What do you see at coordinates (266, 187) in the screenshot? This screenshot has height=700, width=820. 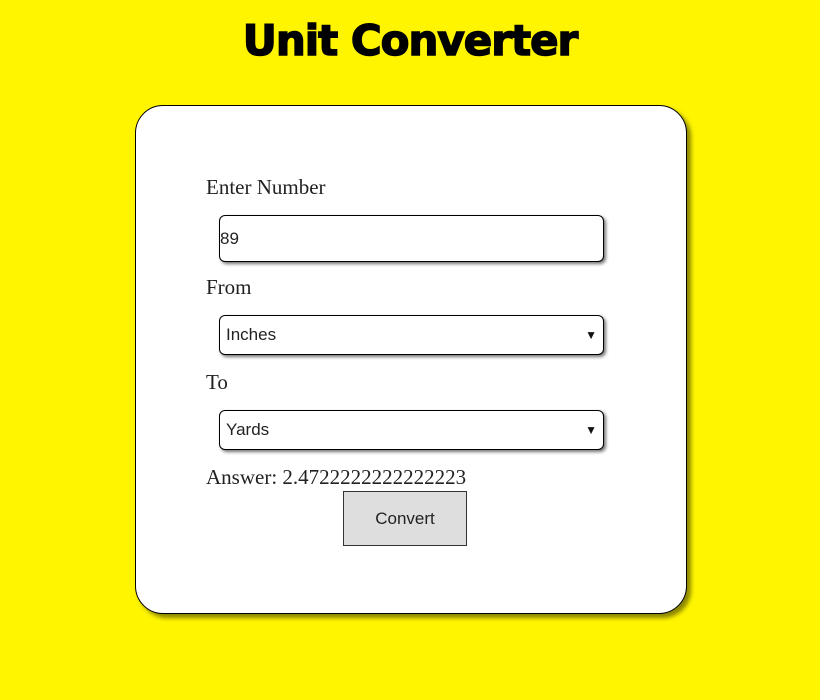 I see `enter-number-label: Enter Number` at bounding box center [266, 187].